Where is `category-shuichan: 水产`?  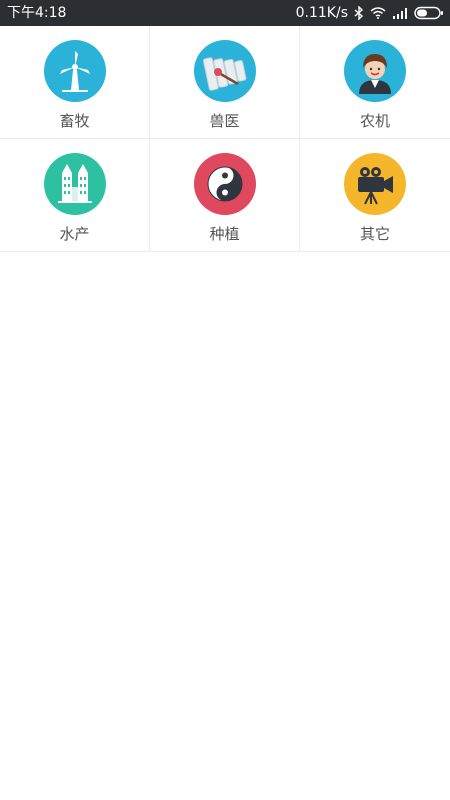
category-shuichan: 水产 is located at coordinates (75, 195).